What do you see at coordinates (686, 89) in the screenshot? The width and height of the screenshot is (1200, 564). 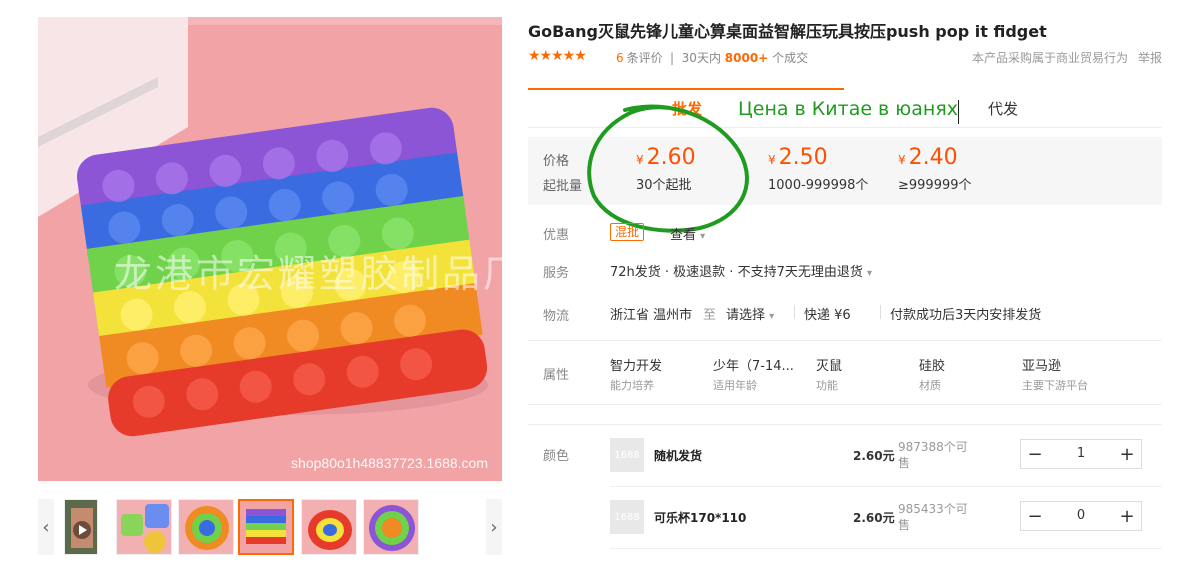 I see `active-tab-indicator` at bounding box center [686, 89].